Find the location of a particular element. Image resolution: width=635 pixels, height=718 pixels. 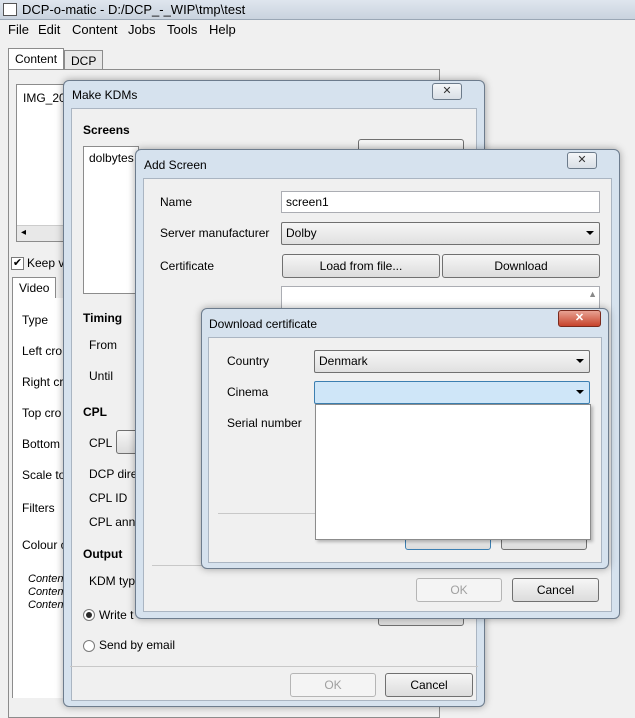

write-to-label: Write t is located at coordinates (116, 615).